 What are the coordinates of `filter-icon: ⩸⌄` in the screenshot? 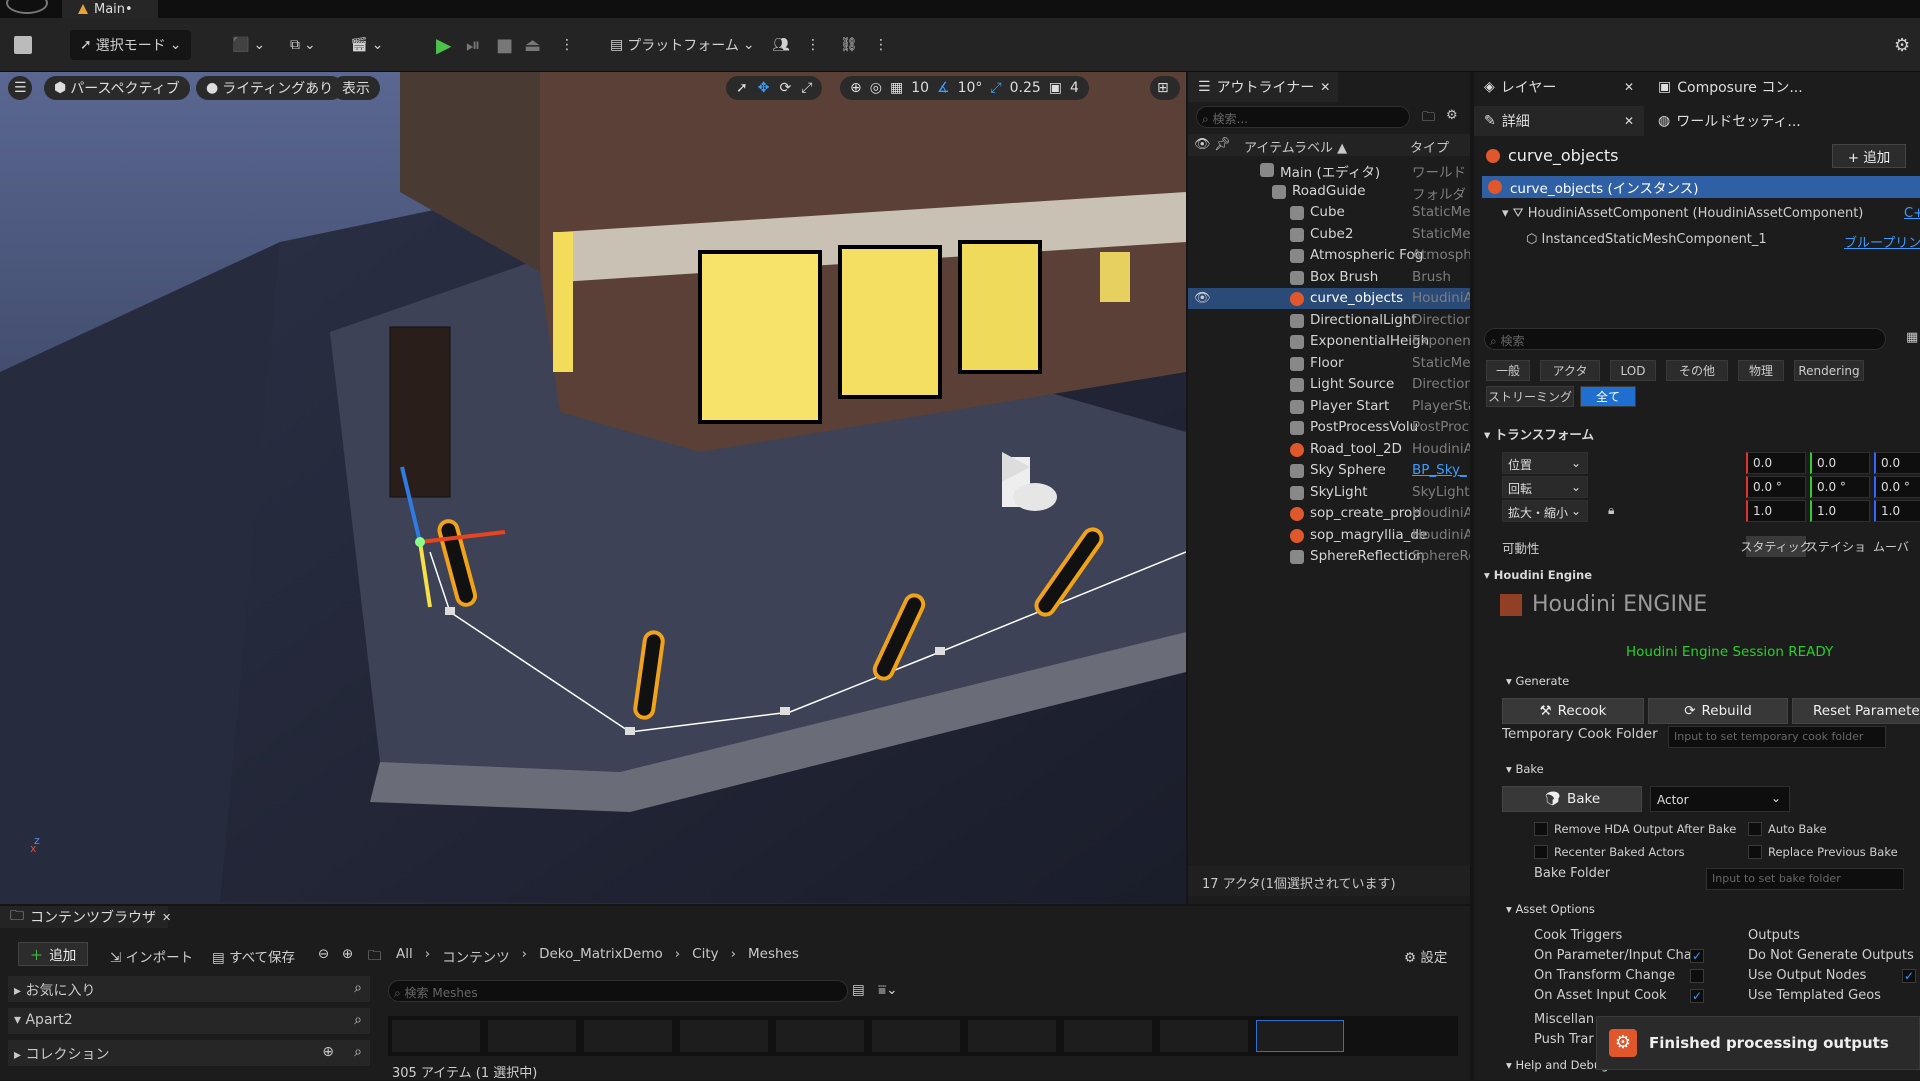 It's located at (888, 990).